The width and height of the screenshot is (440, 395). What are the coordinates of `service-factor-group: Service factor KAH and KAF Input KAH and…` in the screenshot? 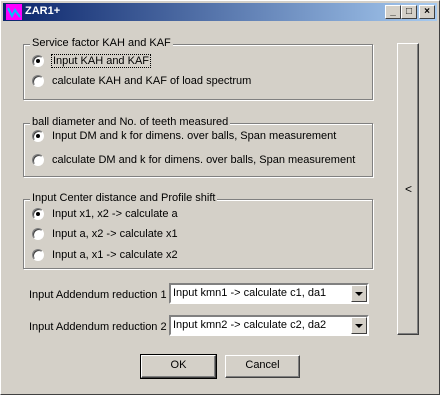 It's located at (198, 68).